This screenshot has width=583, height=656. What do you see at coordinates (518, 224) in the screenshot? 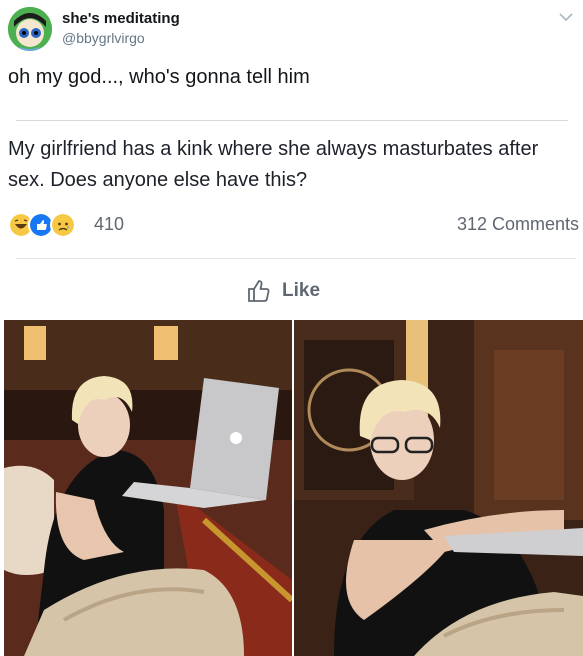
I see `comments-count: 312 Comments` at bounding box center [518, 224].